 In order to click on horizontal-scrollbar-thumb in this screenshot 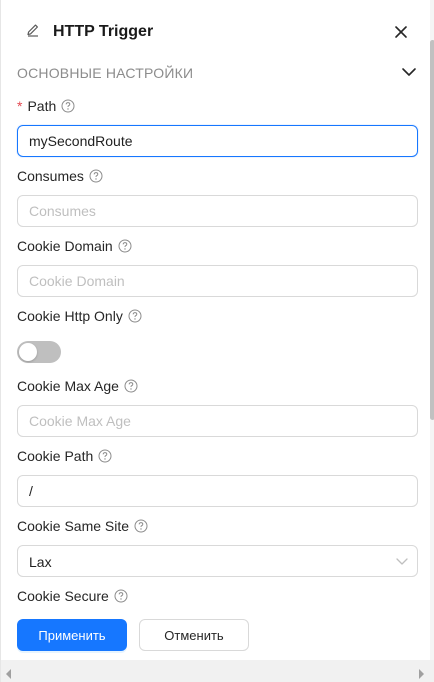, I will do `click(215, 671)`.